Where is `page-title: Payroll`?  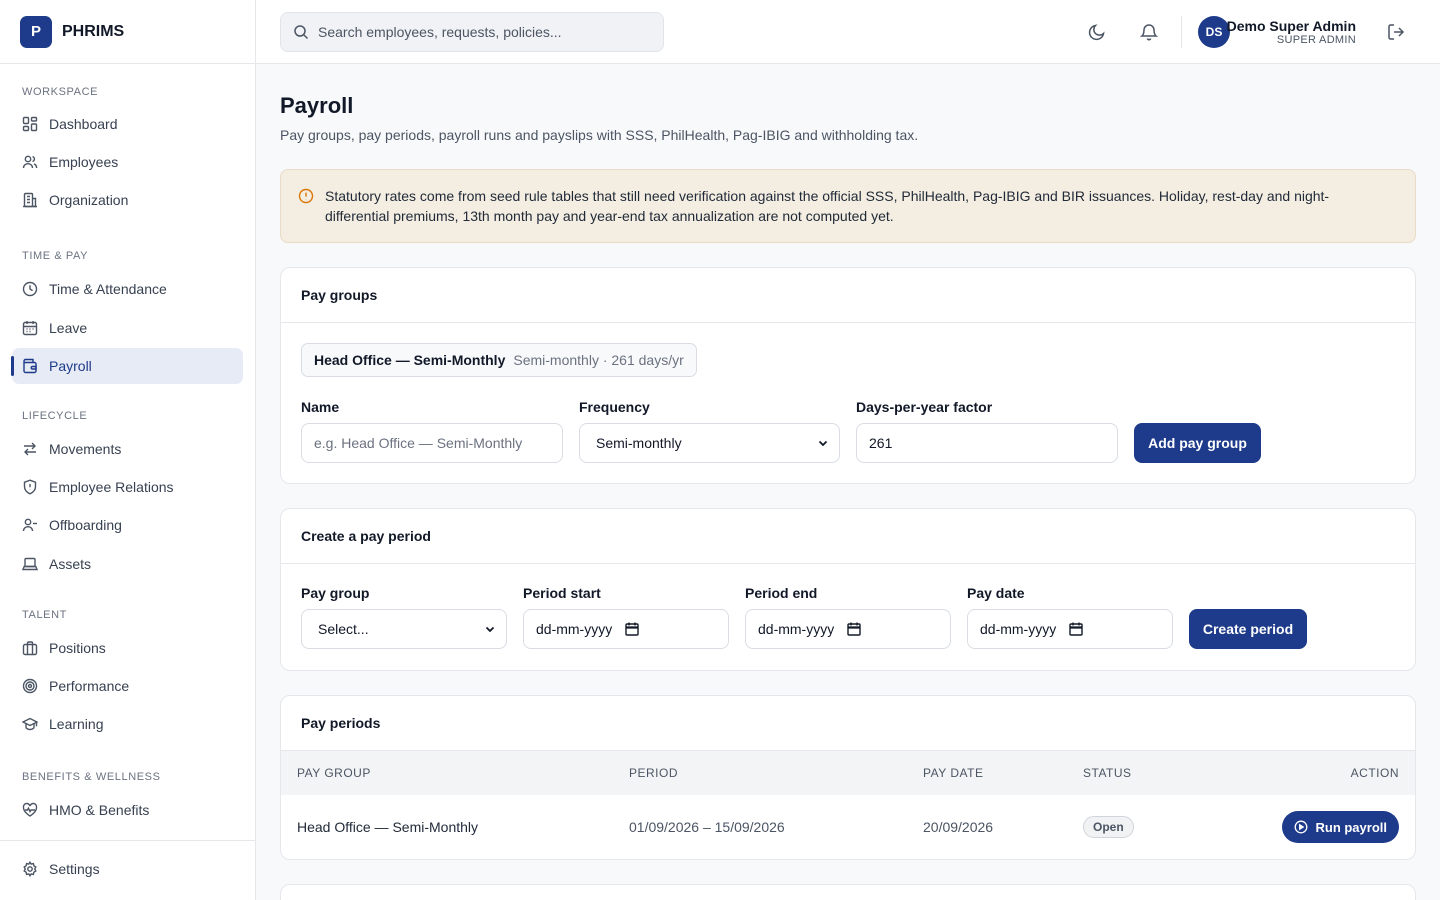
page-title: Payroll is located at coordinates (317, 105).